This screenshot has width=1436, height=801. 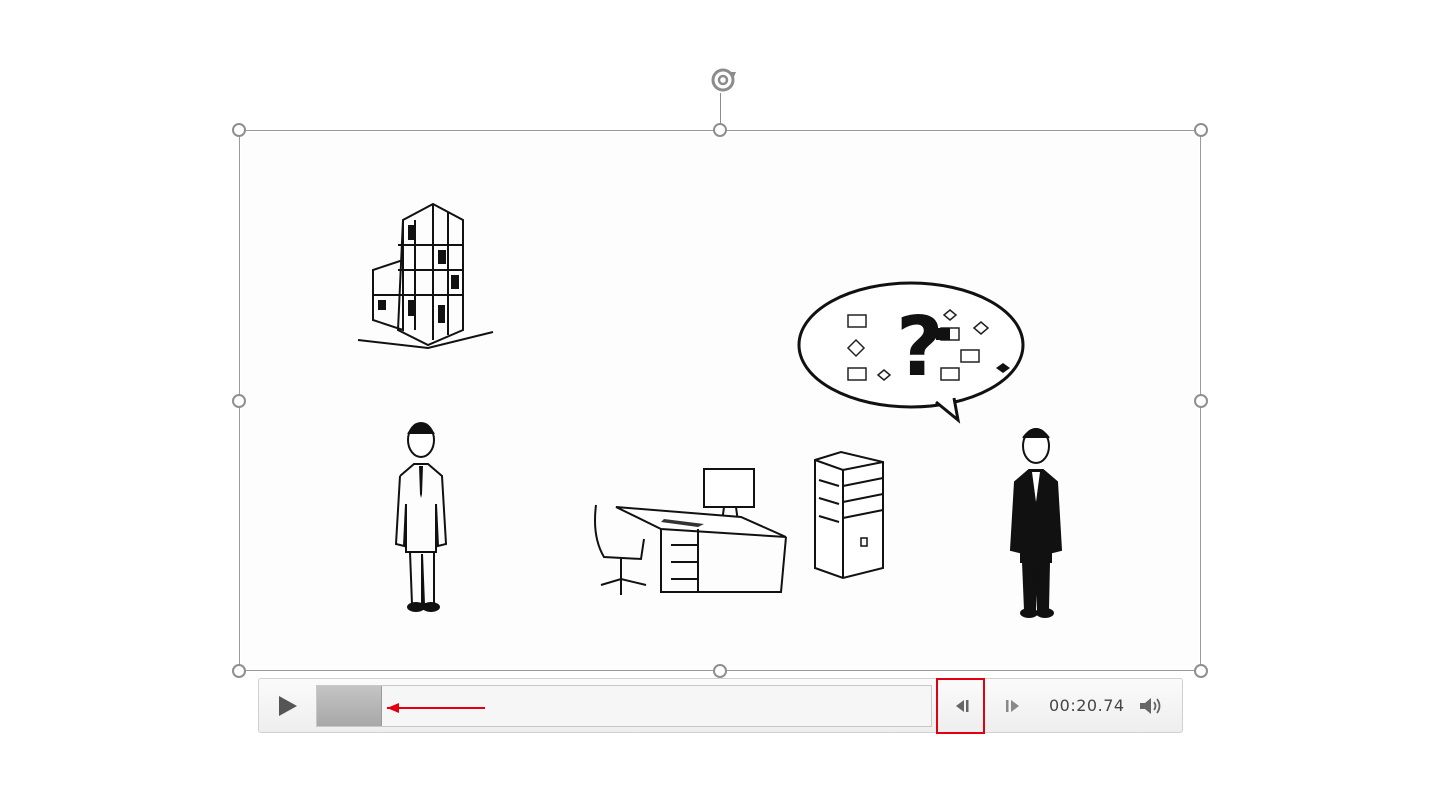 What do you see at coordinates (723, 82) in the screenshot?
I see `rotate-handle-icon` at bounding box center [723, 82].